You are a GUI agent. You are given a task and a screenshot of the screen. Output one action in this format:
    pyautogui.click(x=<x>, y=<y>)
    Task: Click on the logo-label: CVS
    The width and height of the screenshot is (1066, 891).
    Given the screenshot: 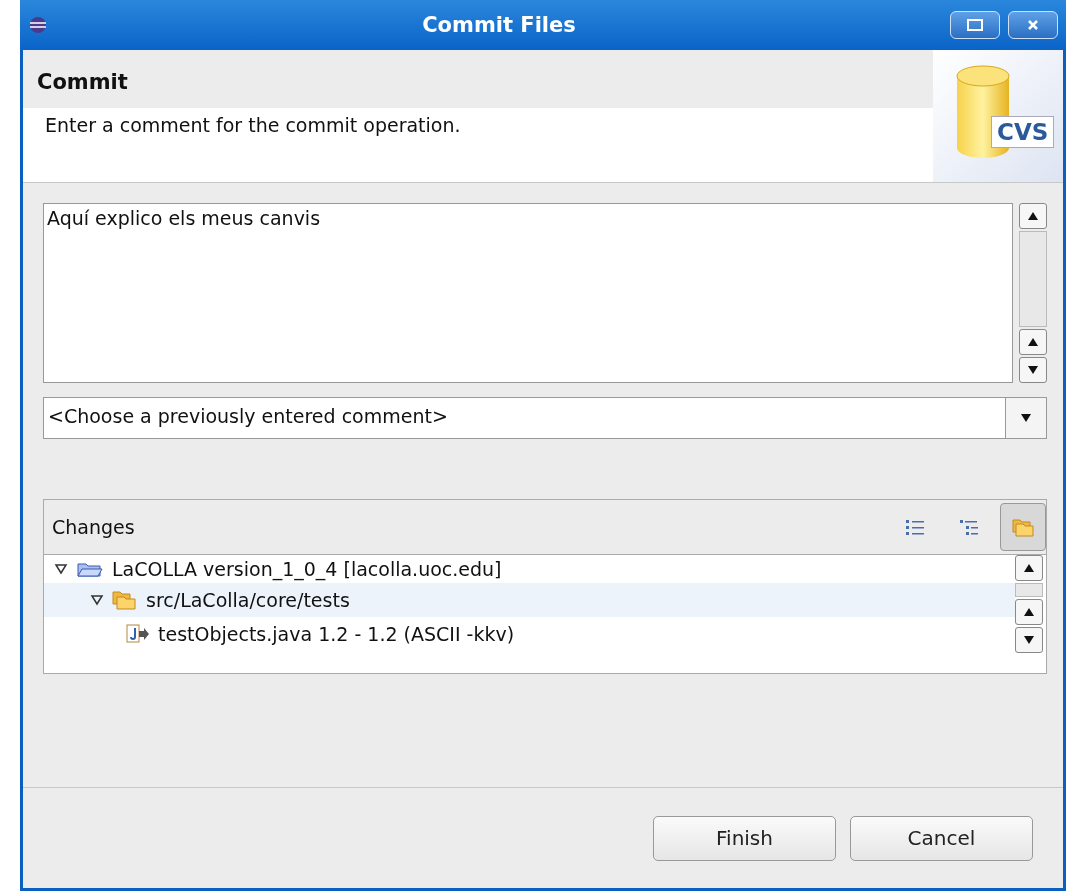 What is the action you would take?
    pyautogui.click(x=1023, y=132)
    